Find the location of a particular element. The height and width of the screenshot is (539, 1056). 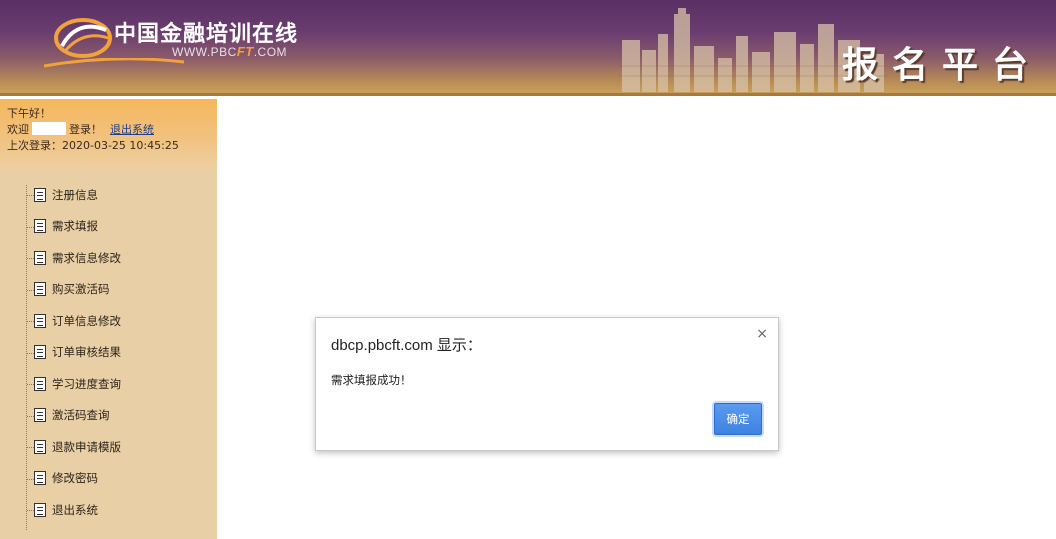

ok-button: 确定 is located at coordinates (738, 419).